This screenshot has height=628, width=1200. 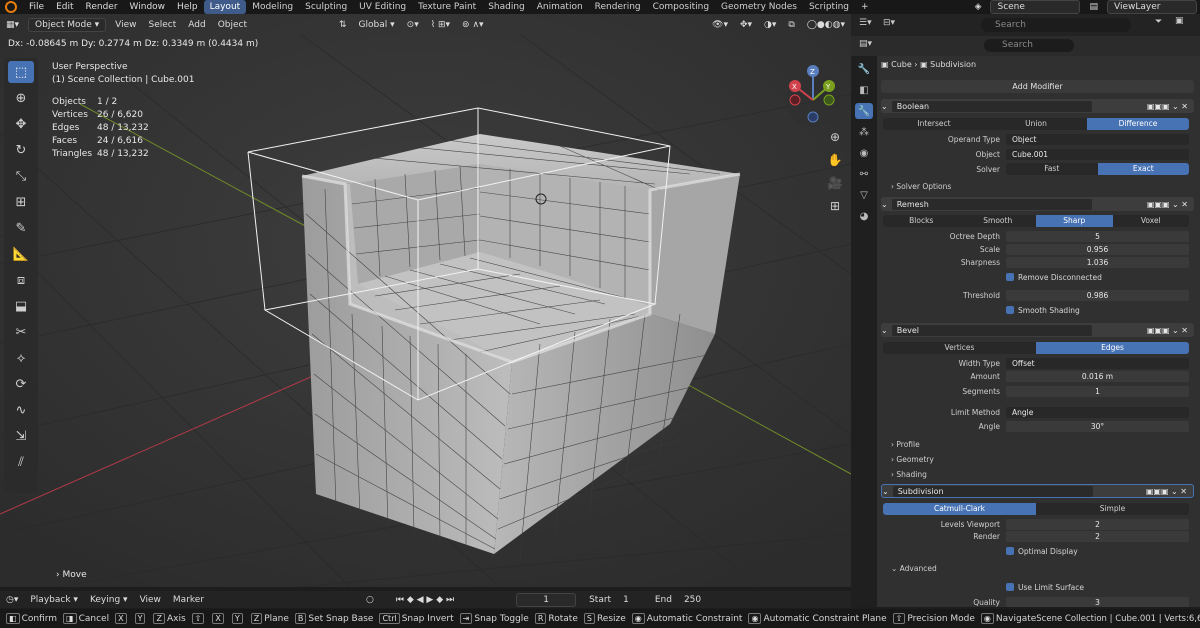 I want to click on current-frame-field: 1, so click(x=546, y=599).